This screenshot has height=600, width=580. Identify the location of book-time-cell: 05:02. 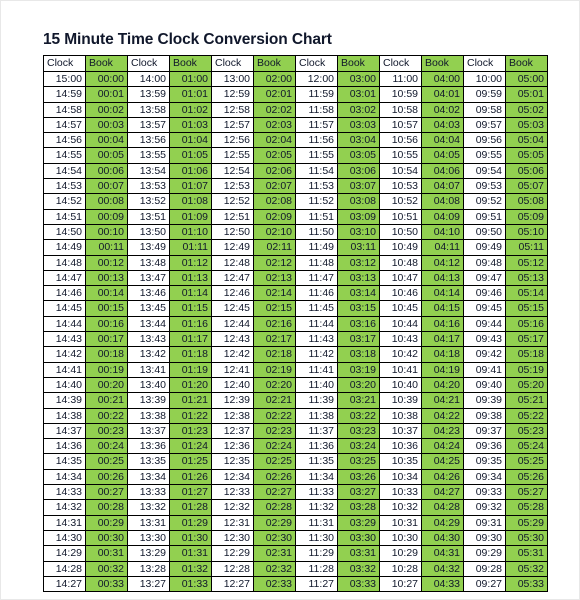
(526, 109).